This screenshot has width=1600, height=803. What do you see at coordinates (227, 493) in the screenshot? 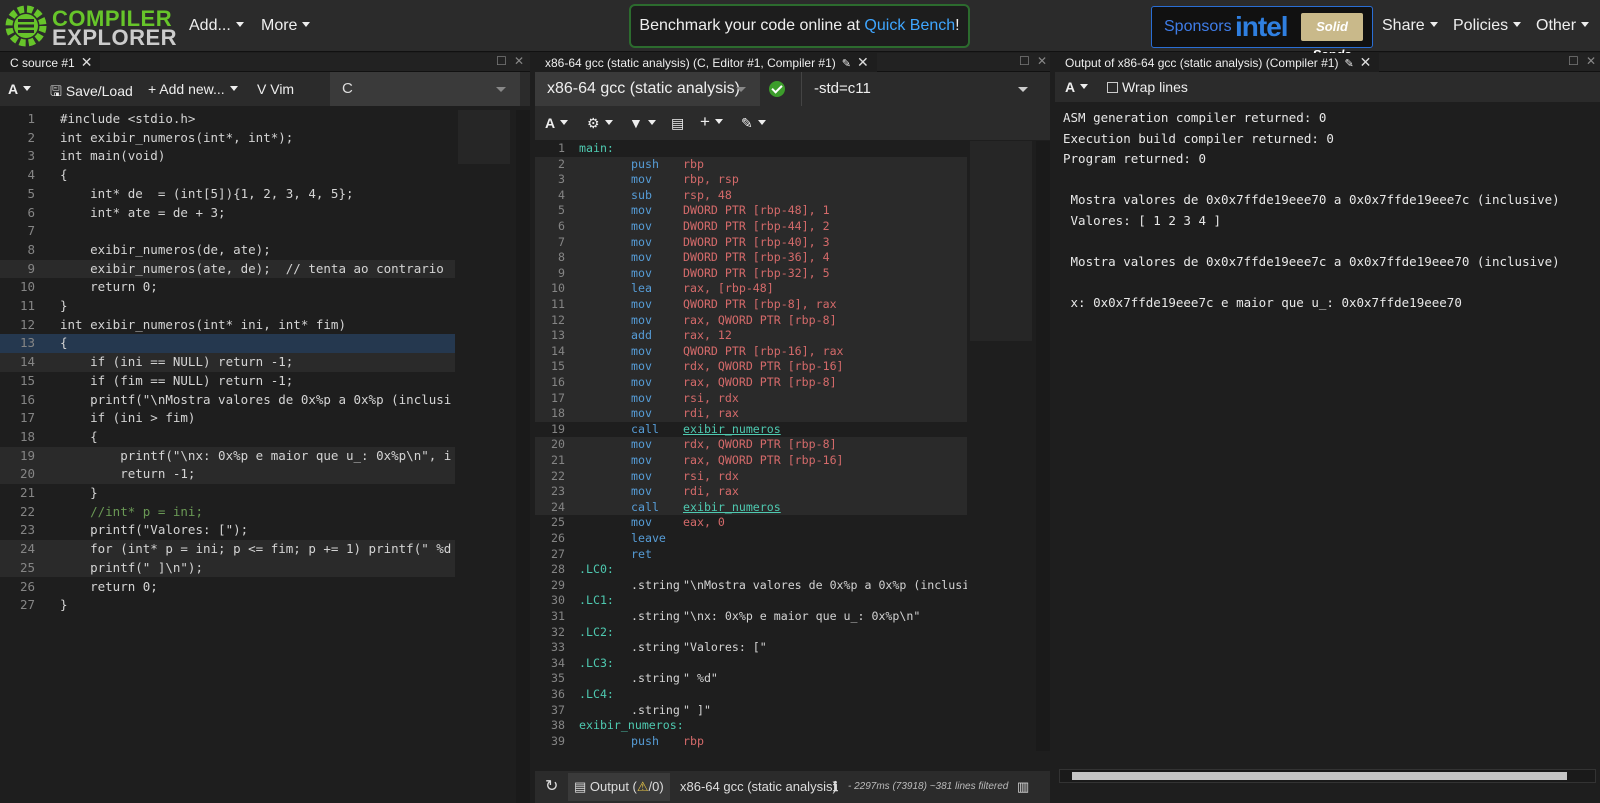
I see `source-line: 21 }` at bounding box center [227, 493].